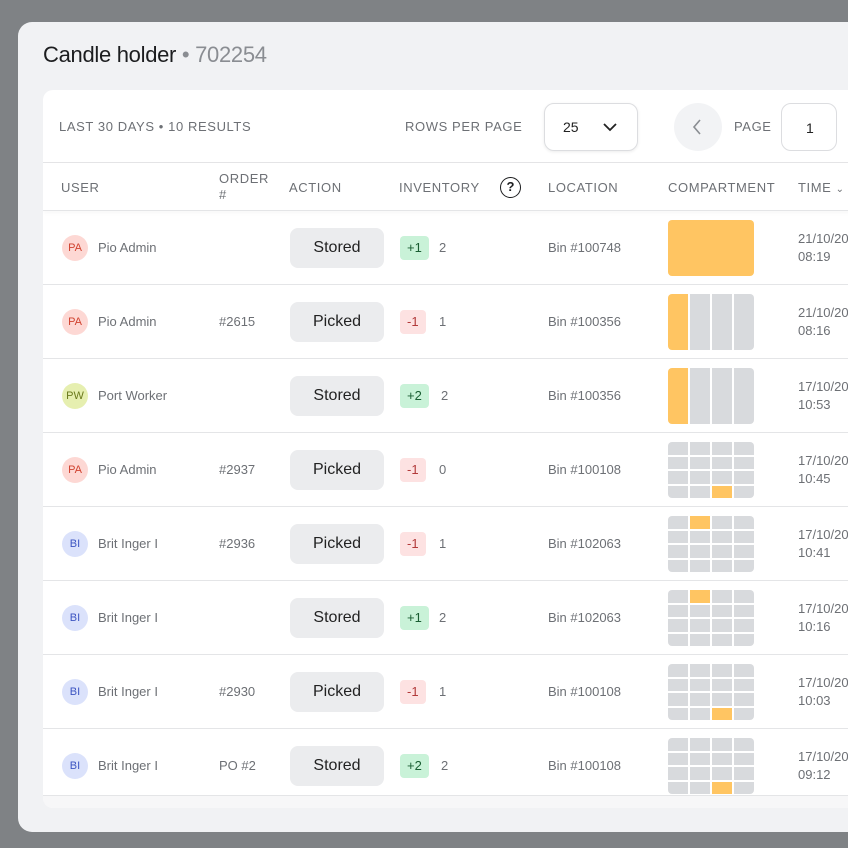 Image resolution: width=848 pixels, height=848 pixels. Describe the element at coordinates (815, 187) in the screenshot. I see `col-time-label: TIME` at that location.